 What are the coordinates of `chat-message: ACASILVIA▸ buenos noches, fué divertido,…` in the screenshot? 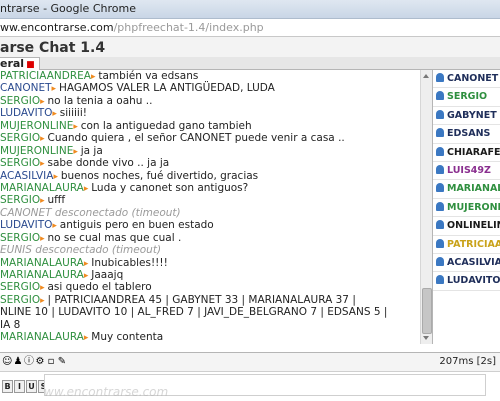 It's located at (209, 176).